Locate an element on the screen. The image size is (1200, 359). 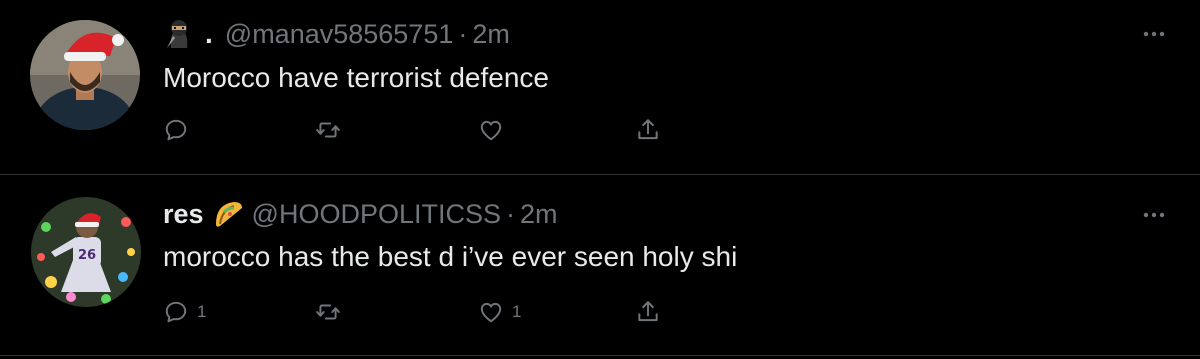
avatar-image is located at coordinates (85, 75).